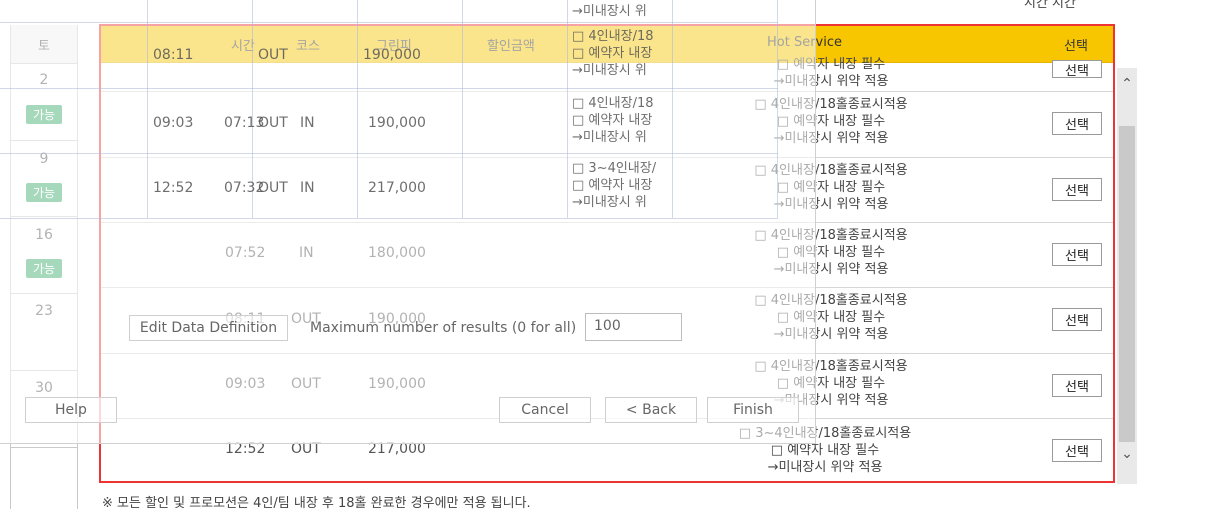  I want to click on vertical-scrollbar: ⌃ ⌄, so click(1127, 276).